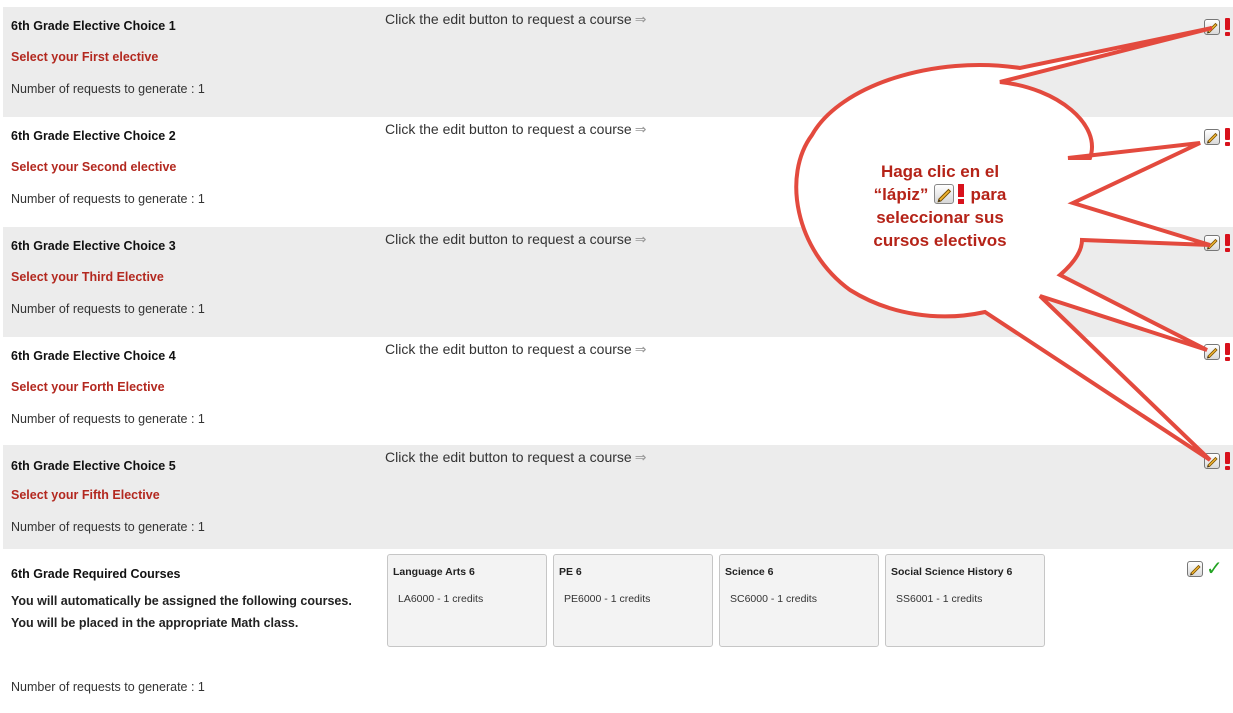 Image resolution: width=1233 pixels, height=713 pixels. I want to click on callout-line-4: cursos electivos, so click(940, 240).